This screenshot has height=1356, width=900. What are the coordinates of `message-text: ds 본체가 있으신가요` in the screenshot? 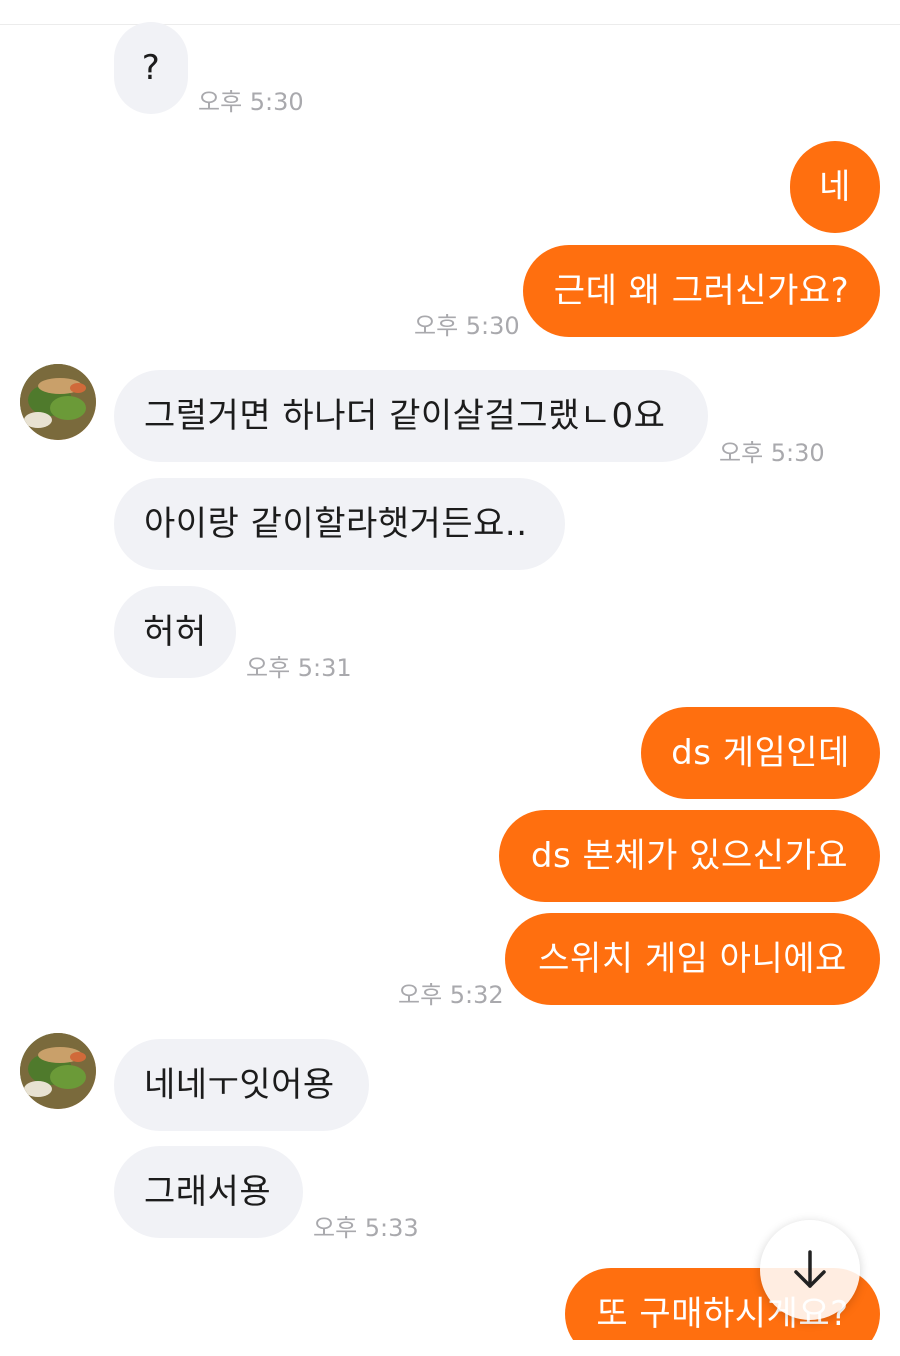 It's located at (689, 856).